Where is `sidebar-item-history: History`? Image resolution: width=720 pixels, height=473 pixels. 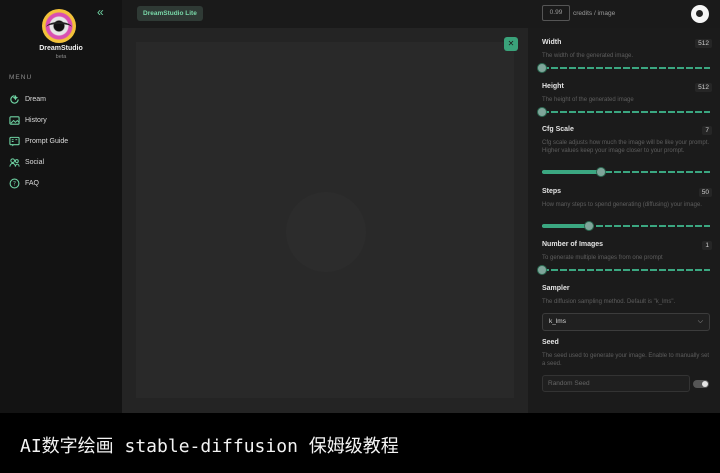 sidebar-item-history: History is located at coordinates (61, 120).